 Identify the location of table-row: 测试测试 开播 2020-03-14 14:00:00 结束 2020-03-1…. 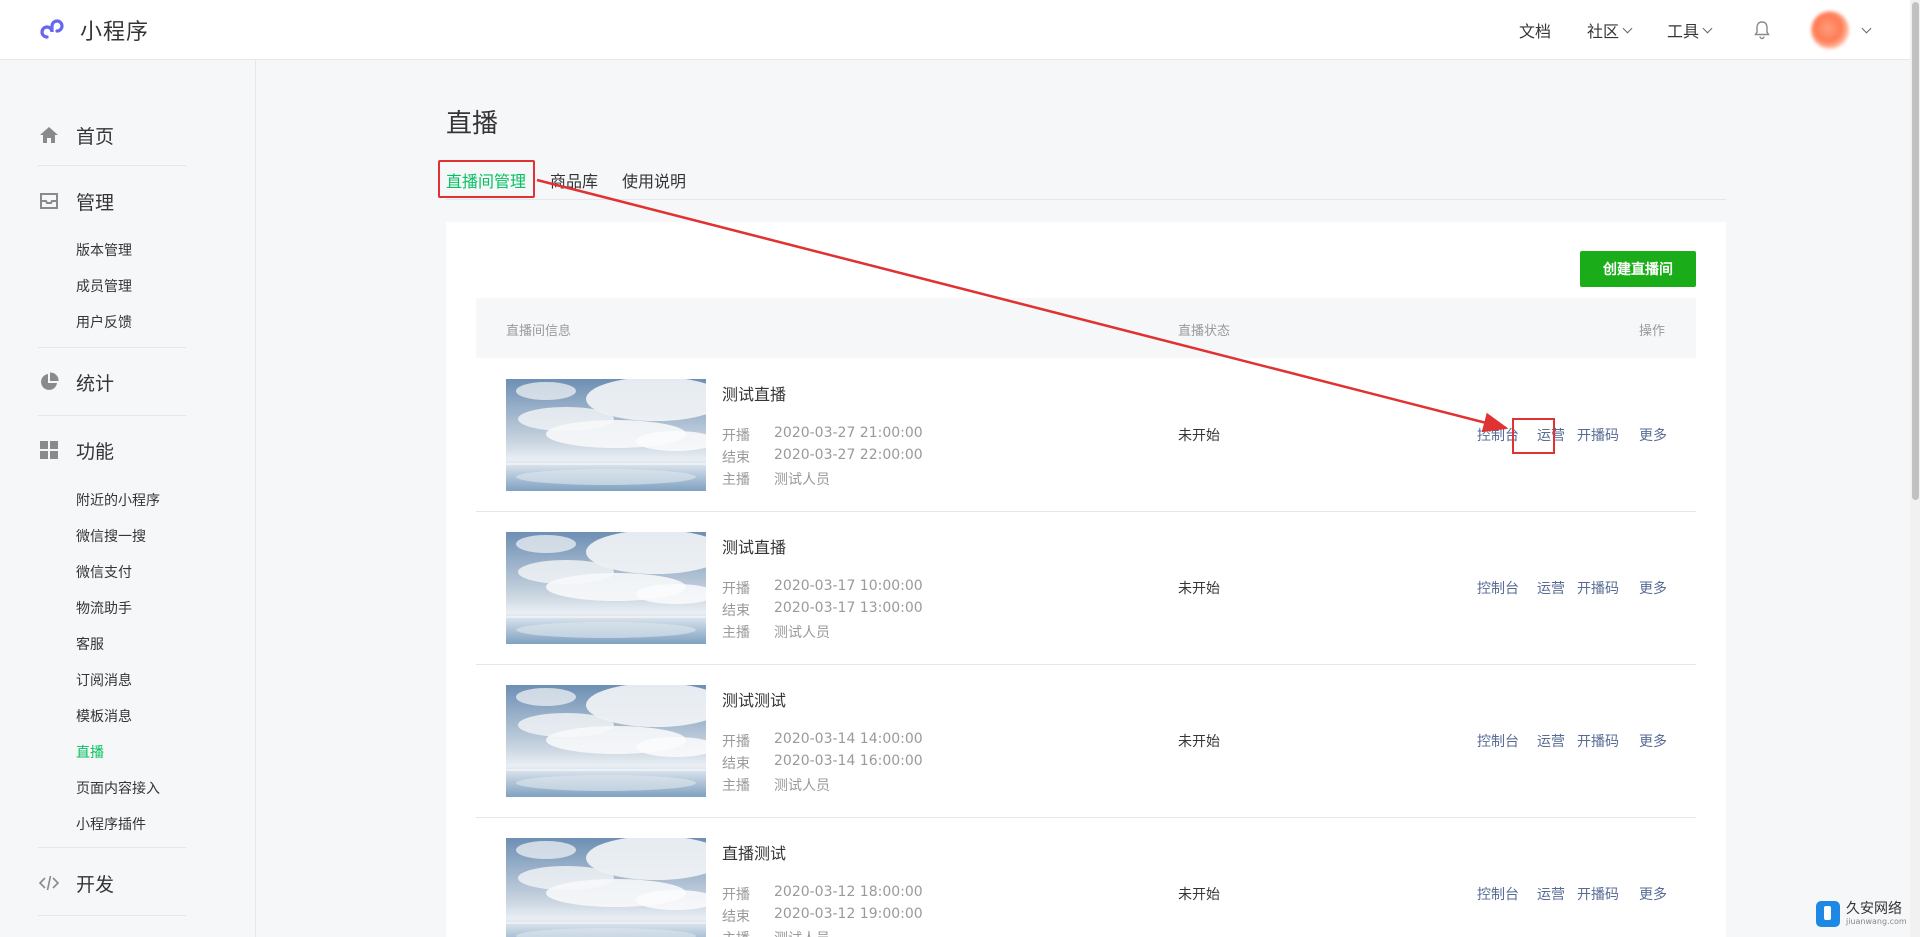
(1086, 741).